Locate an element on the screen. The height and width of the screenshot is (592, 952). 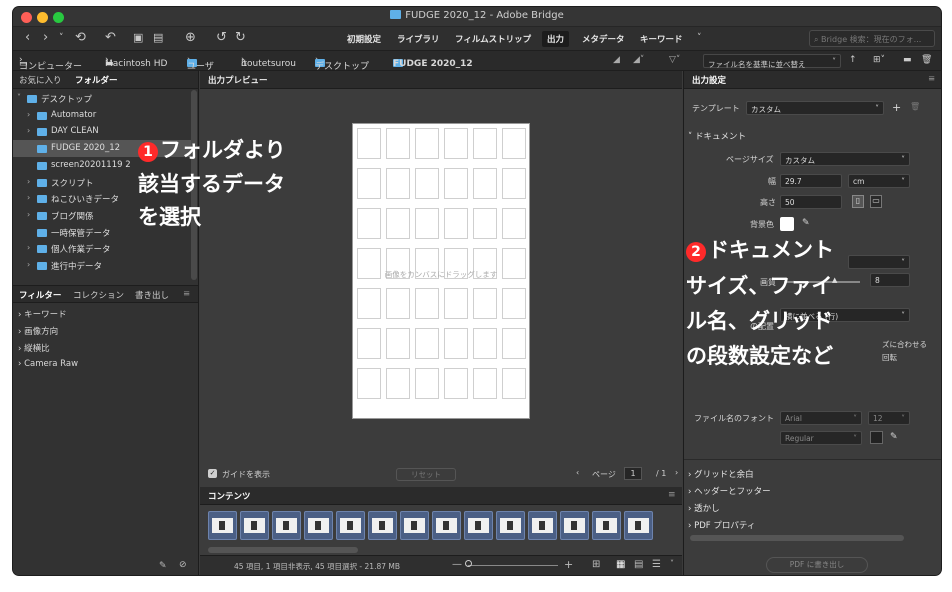
show-guides-checkbox: ✓ is located at coordinates (212, 473).